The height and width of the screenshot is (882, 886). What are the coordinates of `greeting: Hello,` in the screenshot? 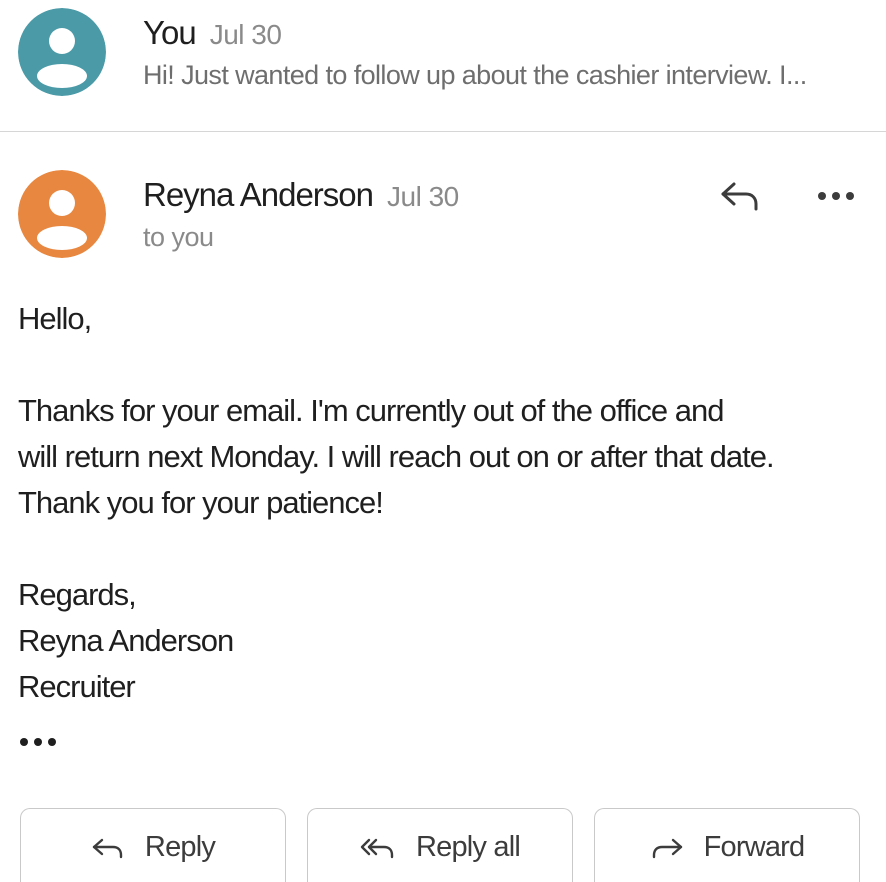 It's located at (55, 318).